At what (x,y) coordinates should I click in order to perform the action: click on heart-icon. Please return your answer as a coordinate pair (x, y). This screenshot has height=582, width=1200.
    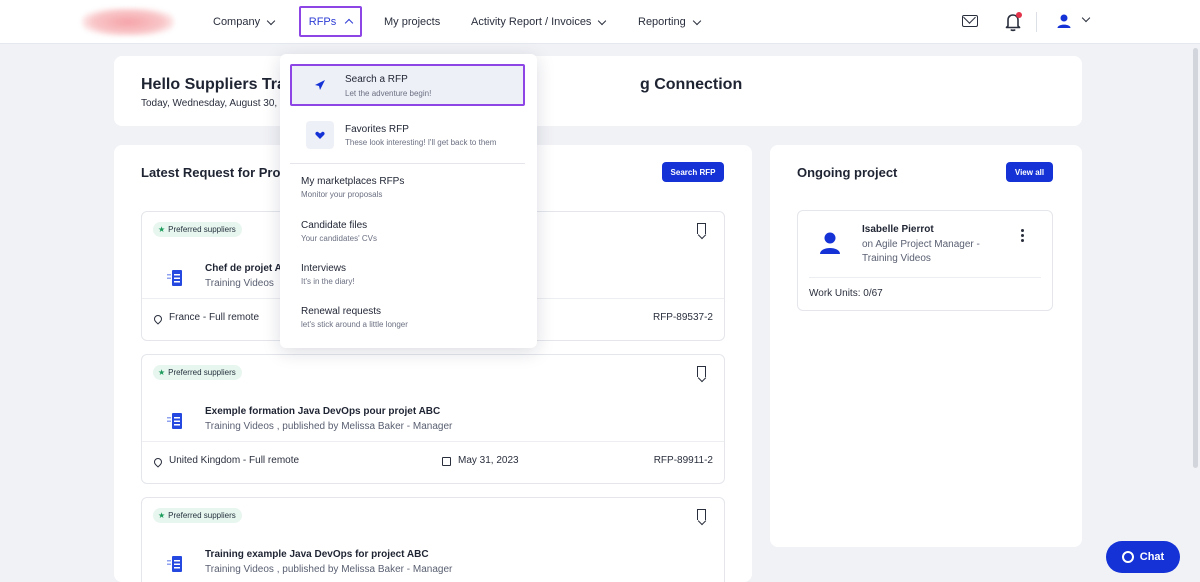
    Looking at the image, I should click on (320, 135).